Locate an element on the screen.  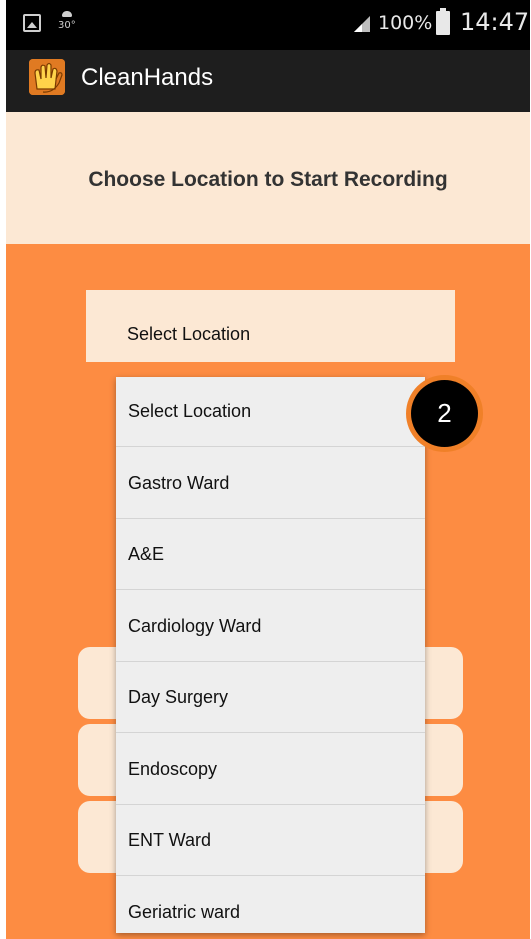
signal-icon is located at coordinates (362, 24).